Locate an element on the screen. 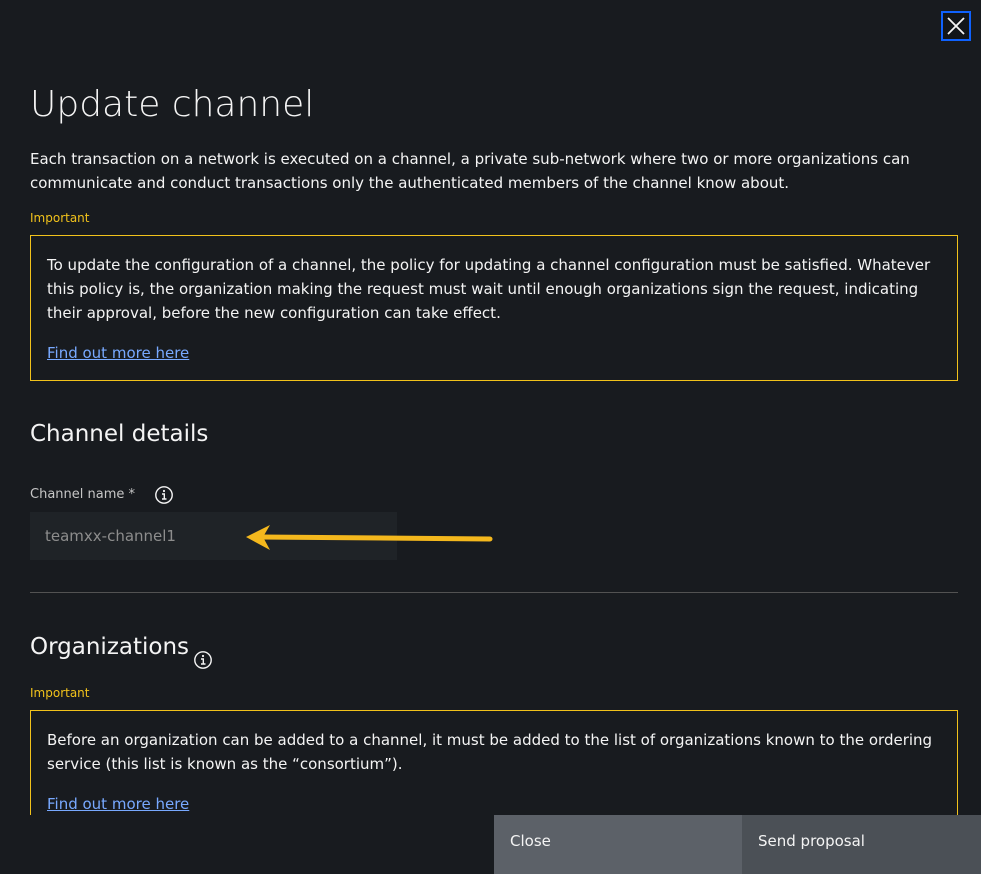 The width and height of the screenshot is (981, 874). close-modal-button is located at coordinates (956, 26).